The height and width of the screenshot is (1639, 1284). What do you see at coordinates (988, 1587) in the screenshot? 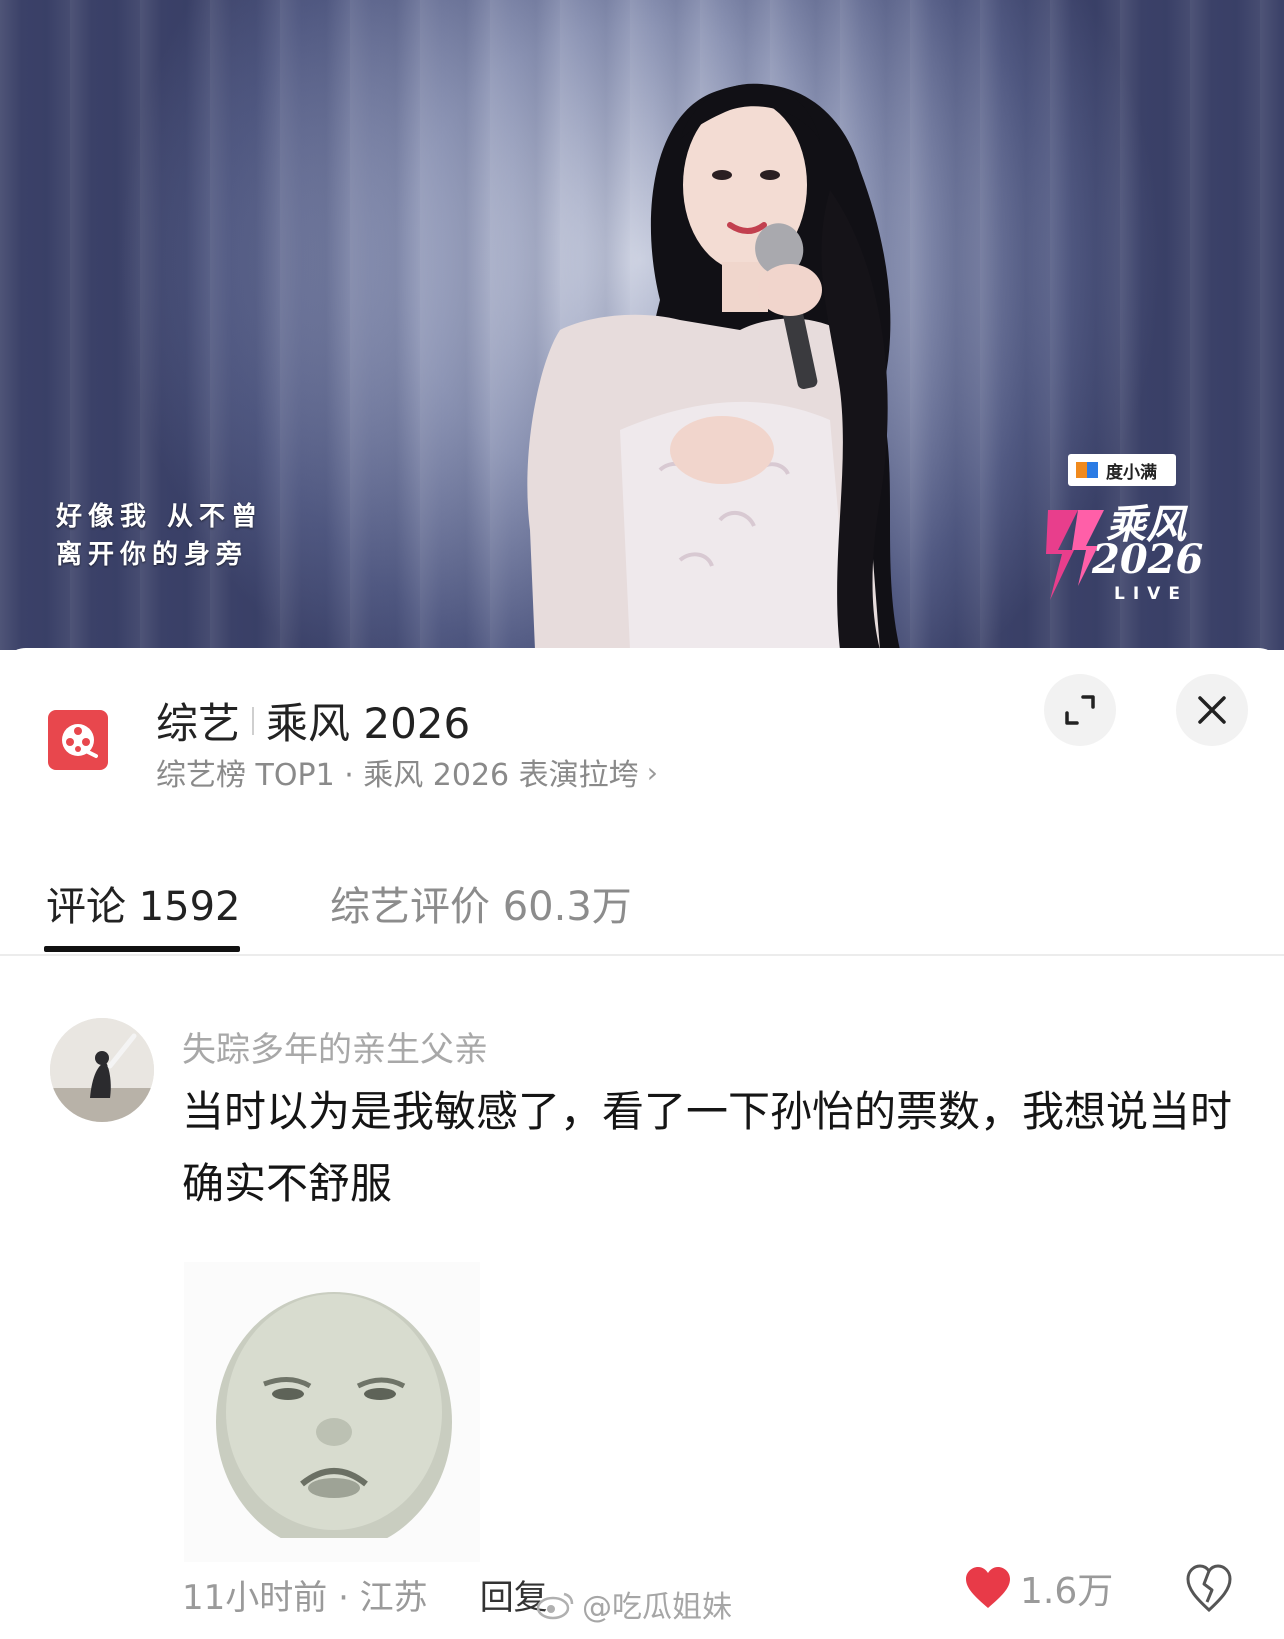
I see `heart-icon` at bounding box center [988, 1587].